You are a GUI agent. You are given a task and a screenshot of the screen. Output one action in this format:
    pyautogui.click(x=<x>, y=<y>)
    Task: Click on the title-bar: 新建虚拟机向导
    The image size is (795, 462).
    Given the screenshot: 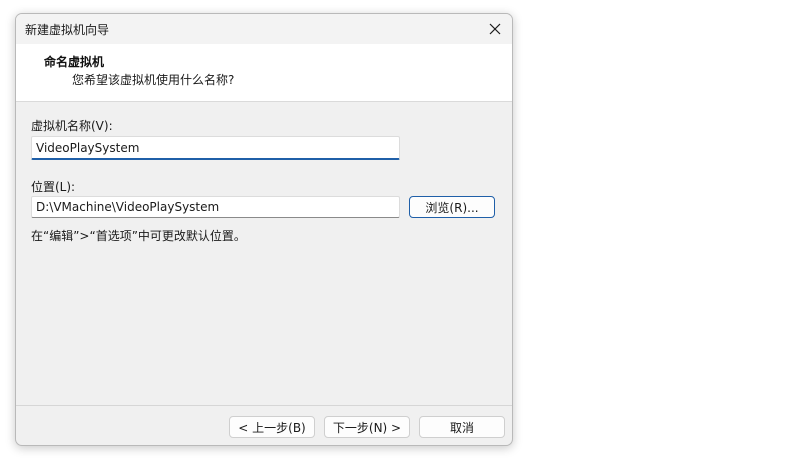 What is the action you would take?
    pyautogui.click(x=264, y=29)
    